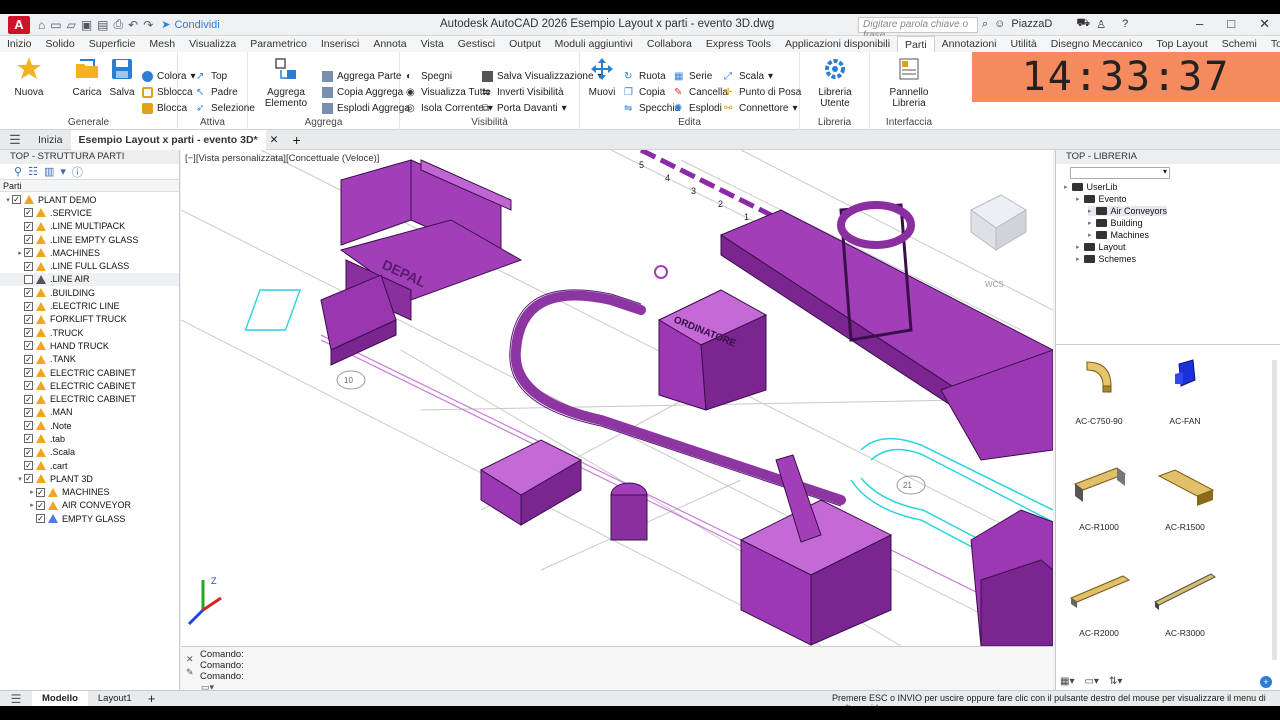 The height and width of the screenshot is (720, 1280). What do you see at coordinates (89, 478) in the screenshot?
I see `tree-item: ▾ ✓ PLANT 3D` at bounding box center [89, 478].